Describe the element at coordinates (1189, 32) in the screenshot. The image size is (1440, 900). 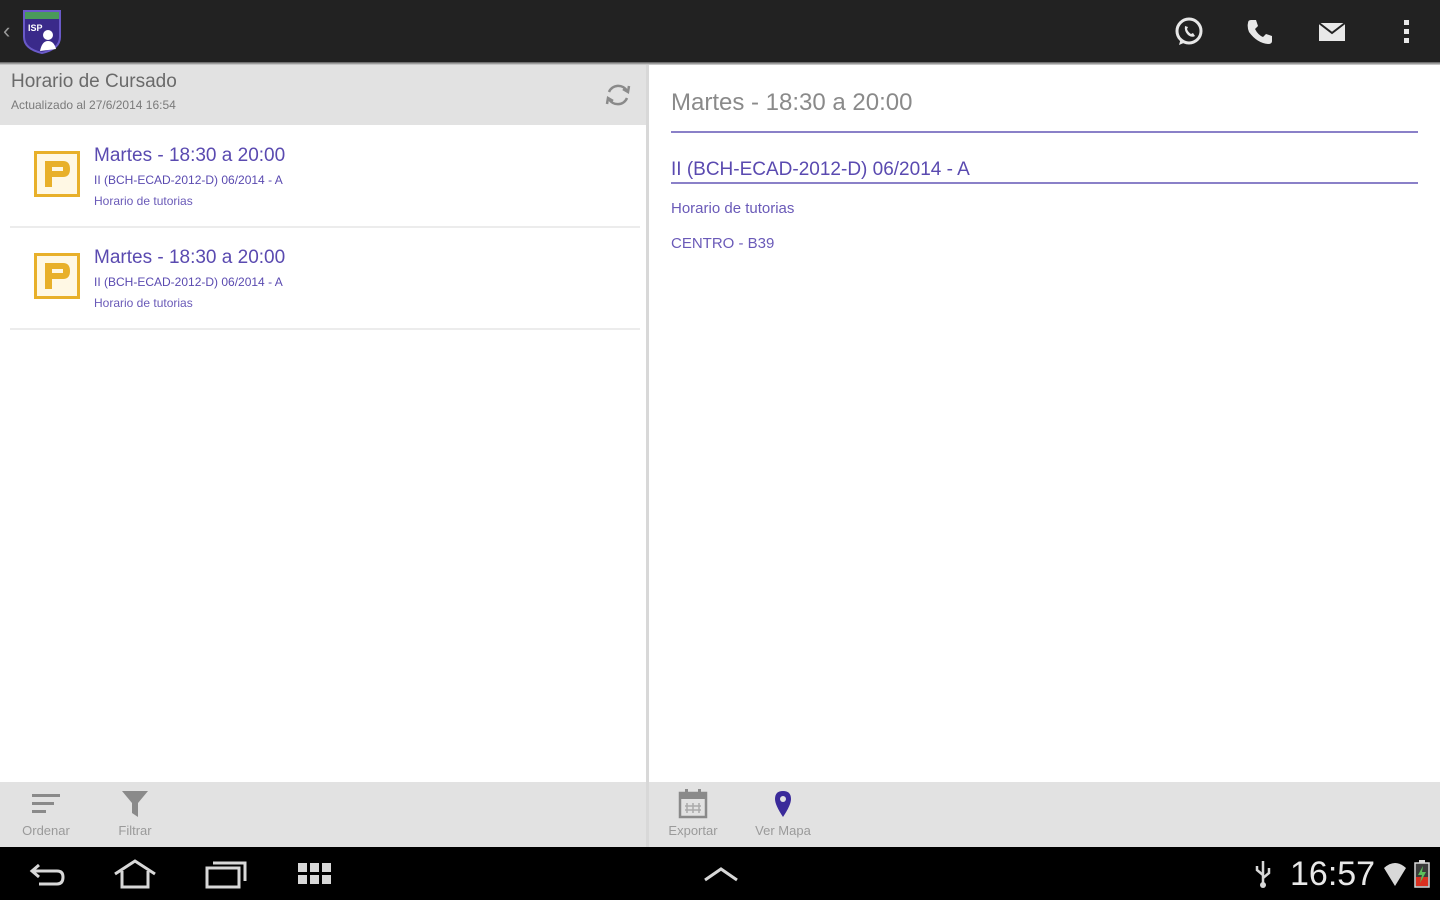
I see `whatsapp-icon` at that location.